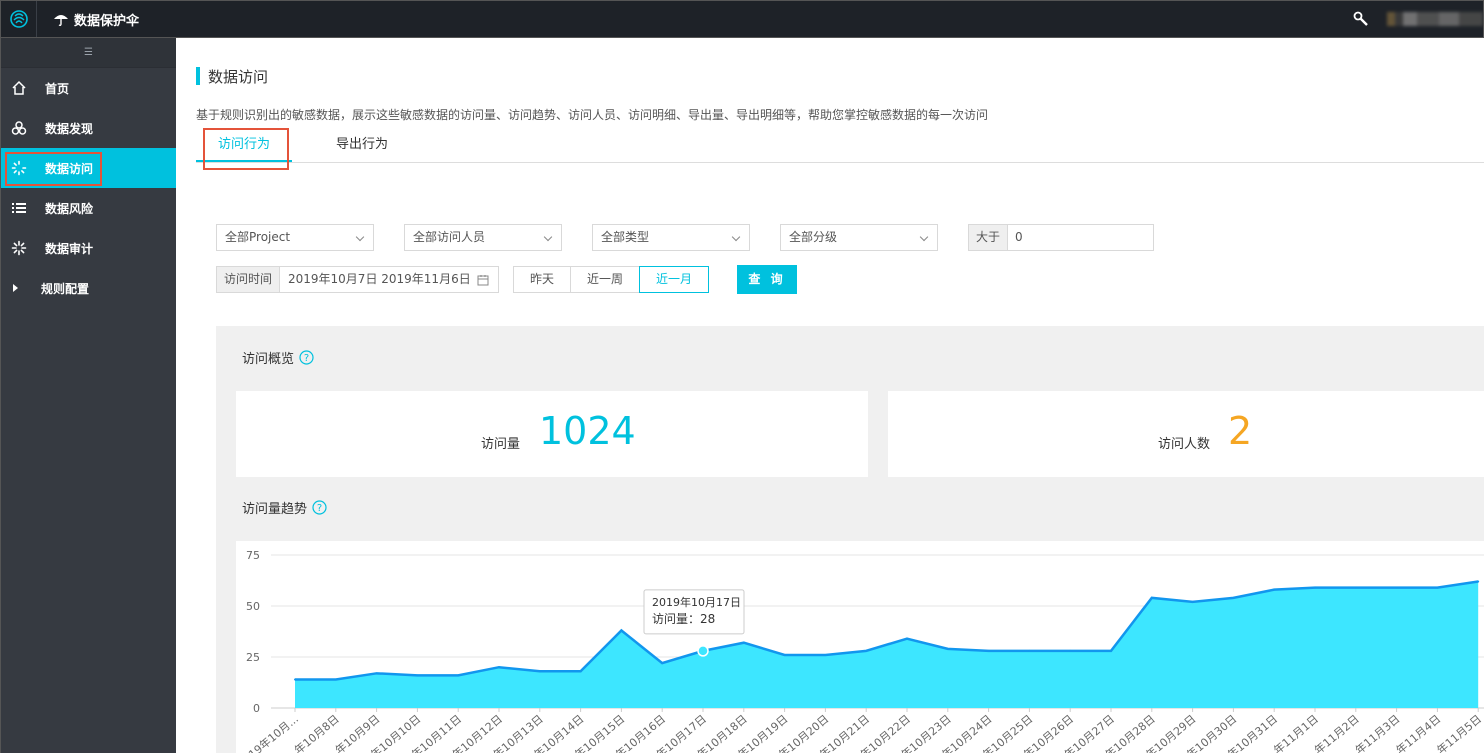 This screenshot has height=753, width=1484. Describe the element at coordinates (625, 237) in the screenshot. I see `type-select-value: 全部类型` at that location.